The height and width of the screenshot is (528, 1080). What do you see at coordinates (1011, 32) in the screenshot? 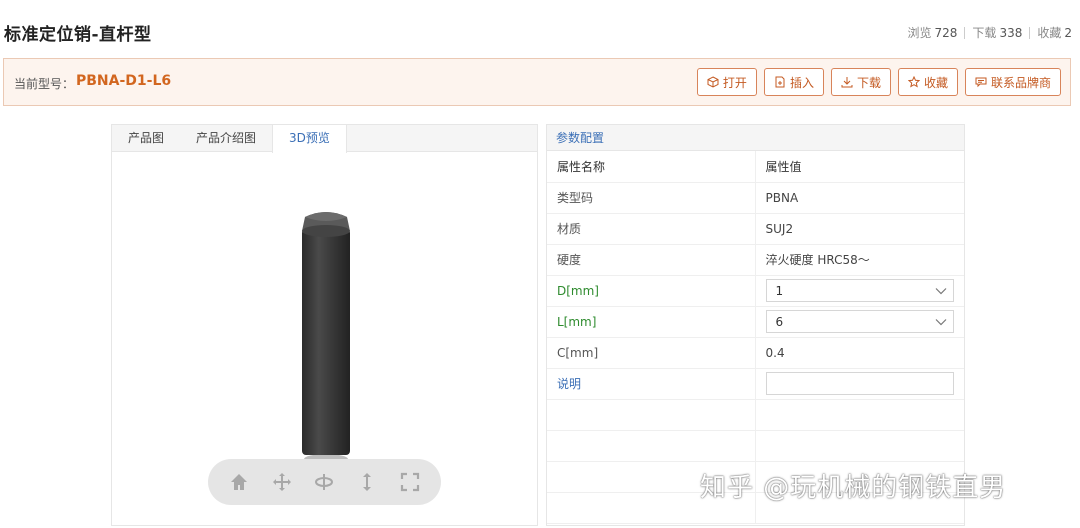
I see `downloads-count: 338` at bounding box center [1011, 32].